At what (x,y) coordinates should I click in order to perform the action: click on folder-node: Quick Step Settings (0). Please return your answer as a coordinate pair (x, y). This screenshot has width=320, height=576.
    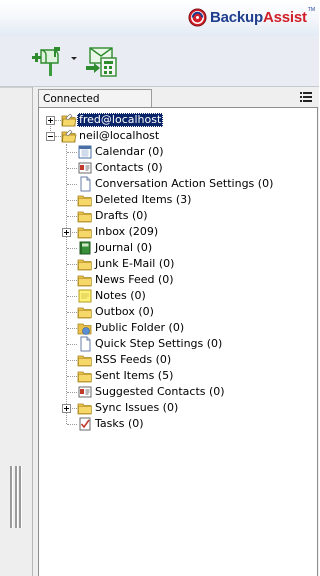
    Looking at the image, I should click on (150, 344).